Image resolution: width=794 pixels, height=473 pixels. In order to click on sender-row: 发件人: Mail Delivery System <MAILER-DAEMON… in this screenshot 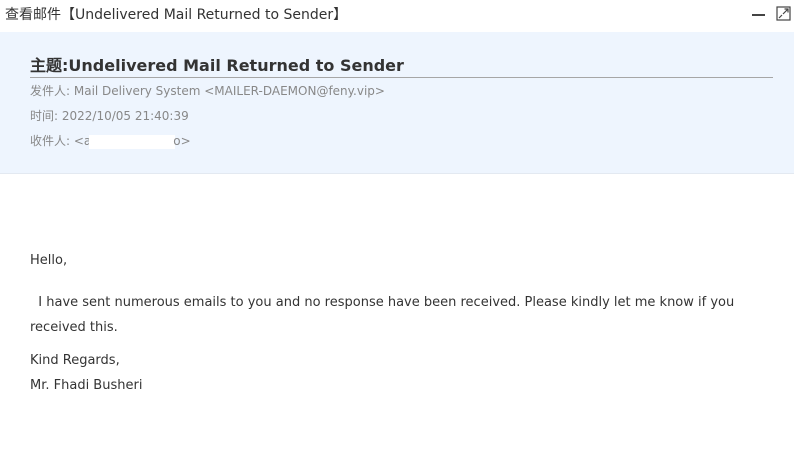, I will do `click(207, 90)`.